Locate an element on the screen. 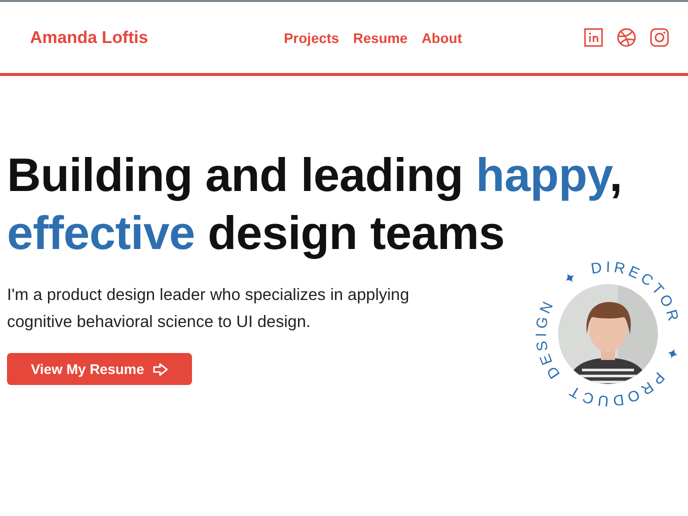  nav-link: About is located at coordinates (442, 38).